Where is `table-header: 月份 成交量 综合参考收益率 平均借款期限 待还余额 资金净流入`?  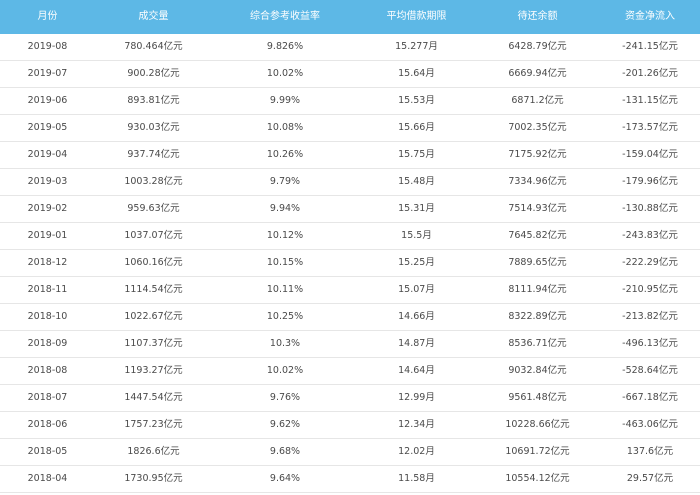
table-header: 月份 成交量 综合参考收益率 平均借款期限 待还余额 资金净流入 is located at coordinates (350, 17).